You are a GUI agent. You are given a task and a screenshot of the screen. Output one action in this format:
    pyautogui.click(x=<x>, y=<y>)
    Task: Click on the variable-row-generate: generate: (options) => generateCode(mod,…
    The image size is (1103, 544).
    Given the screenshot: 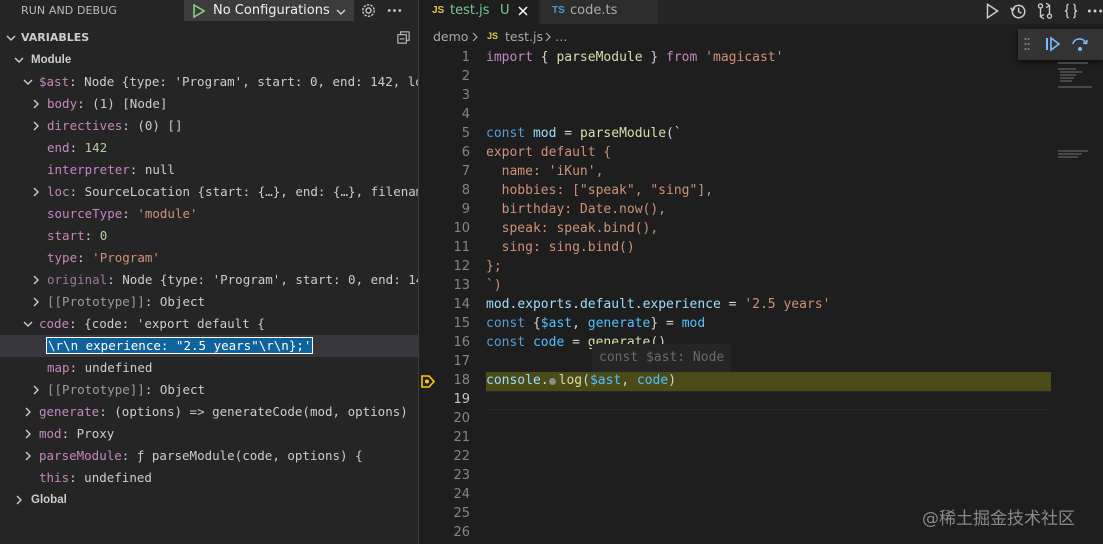 What is the action you would take?
    pyautogui.click(x=209, y=412)
    